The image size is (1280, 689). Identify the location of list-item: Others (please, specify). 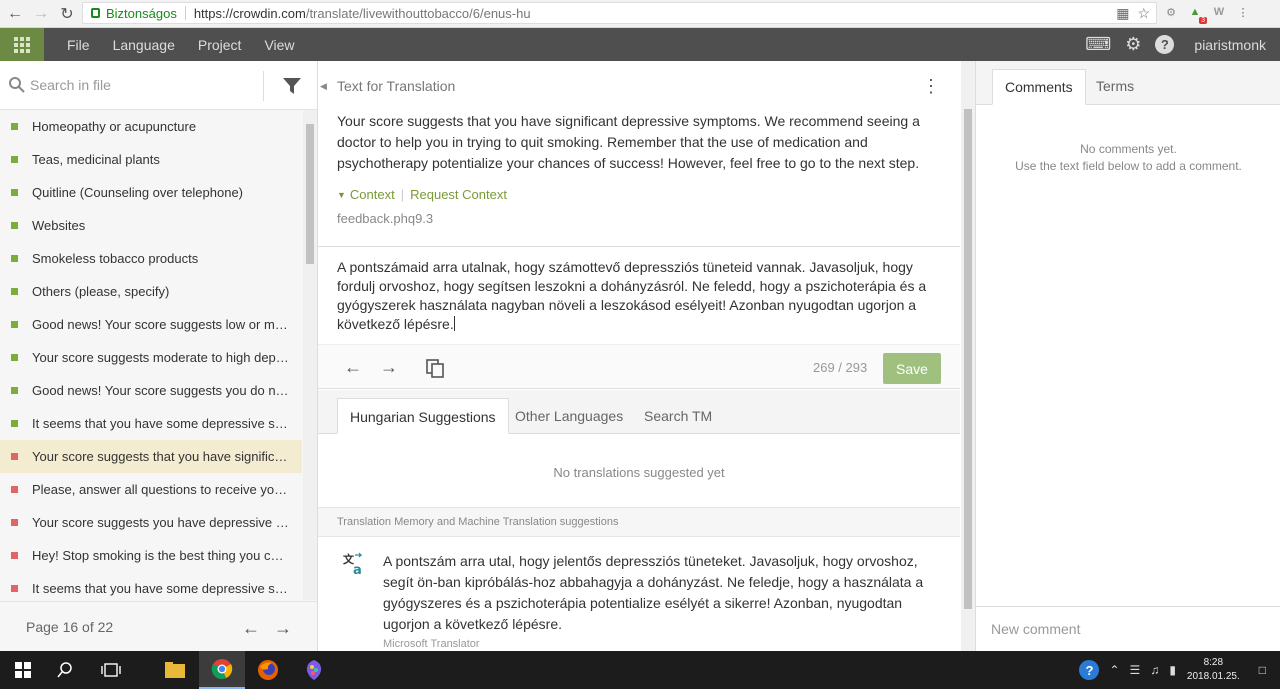
(151, 291).